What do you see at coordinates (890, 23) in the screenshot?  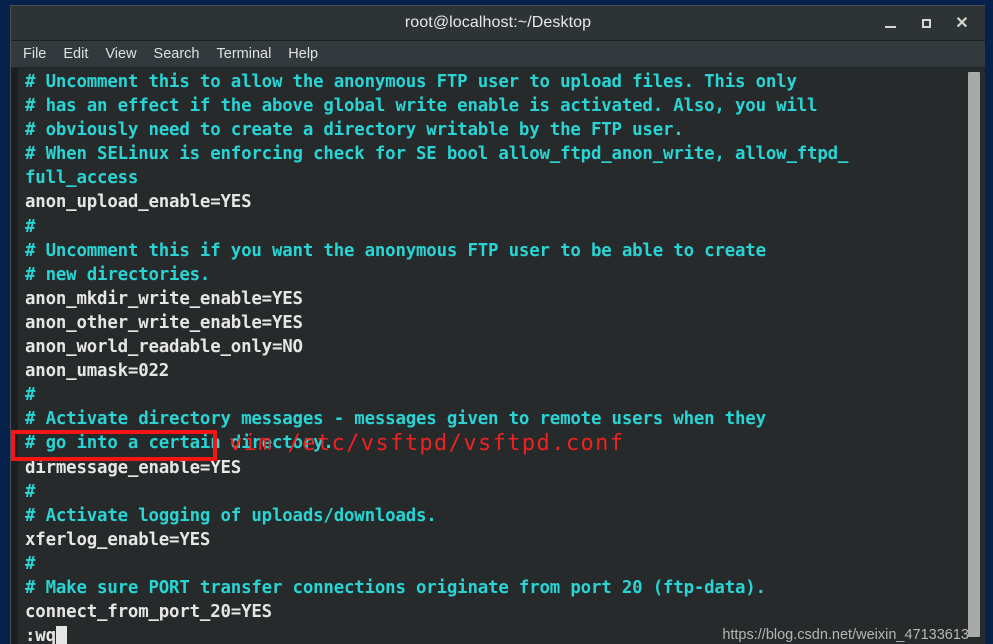 I see `minimize-button` at bounding box center [890, 23].